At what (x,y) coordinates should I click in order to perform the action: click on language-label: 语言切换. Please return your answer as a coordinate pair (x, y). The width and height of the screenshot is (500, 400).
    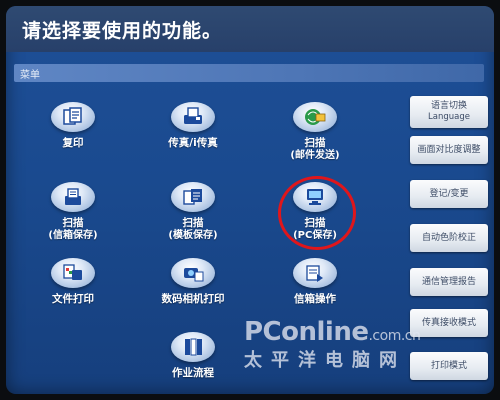
    Looking at the image, I should click on (448, 106).